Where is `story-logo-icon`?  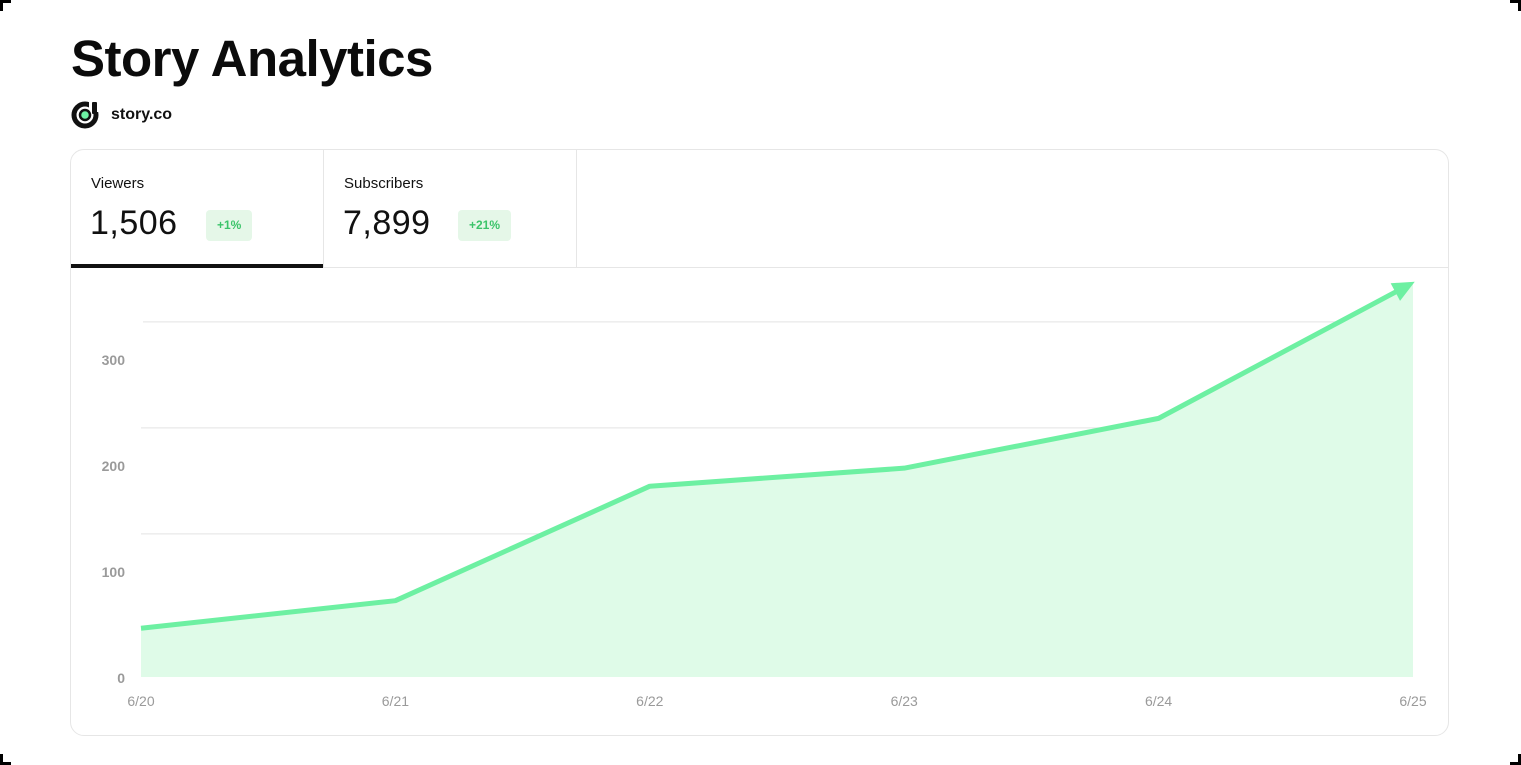 story-logo-icon is located at coordinates (85, 115).